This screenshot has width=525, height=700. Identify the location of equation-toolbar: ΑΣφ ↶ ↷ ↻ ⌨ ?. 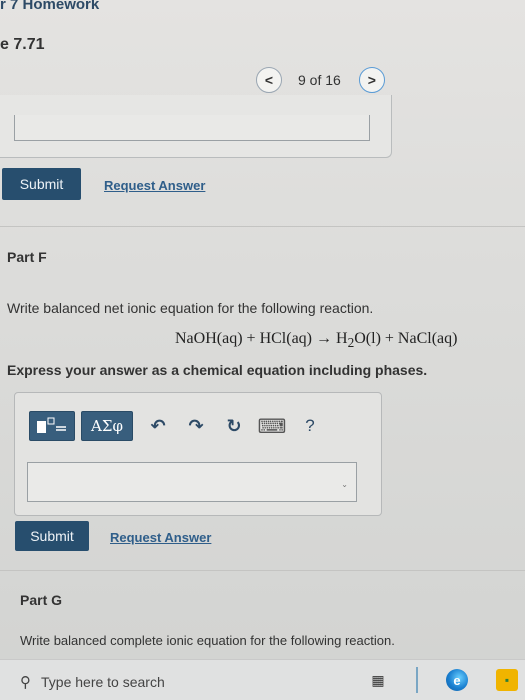
(177, 426).